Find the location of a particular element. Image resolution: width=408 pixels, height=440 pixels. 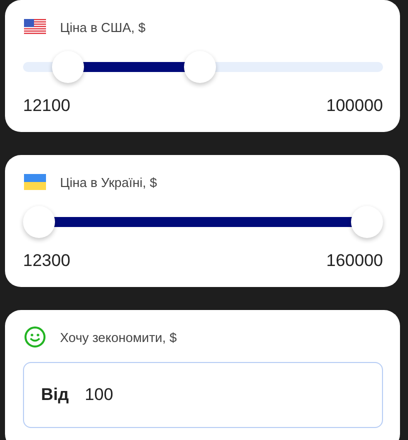

ua-flag-icon is located at coordinates (35, 182).